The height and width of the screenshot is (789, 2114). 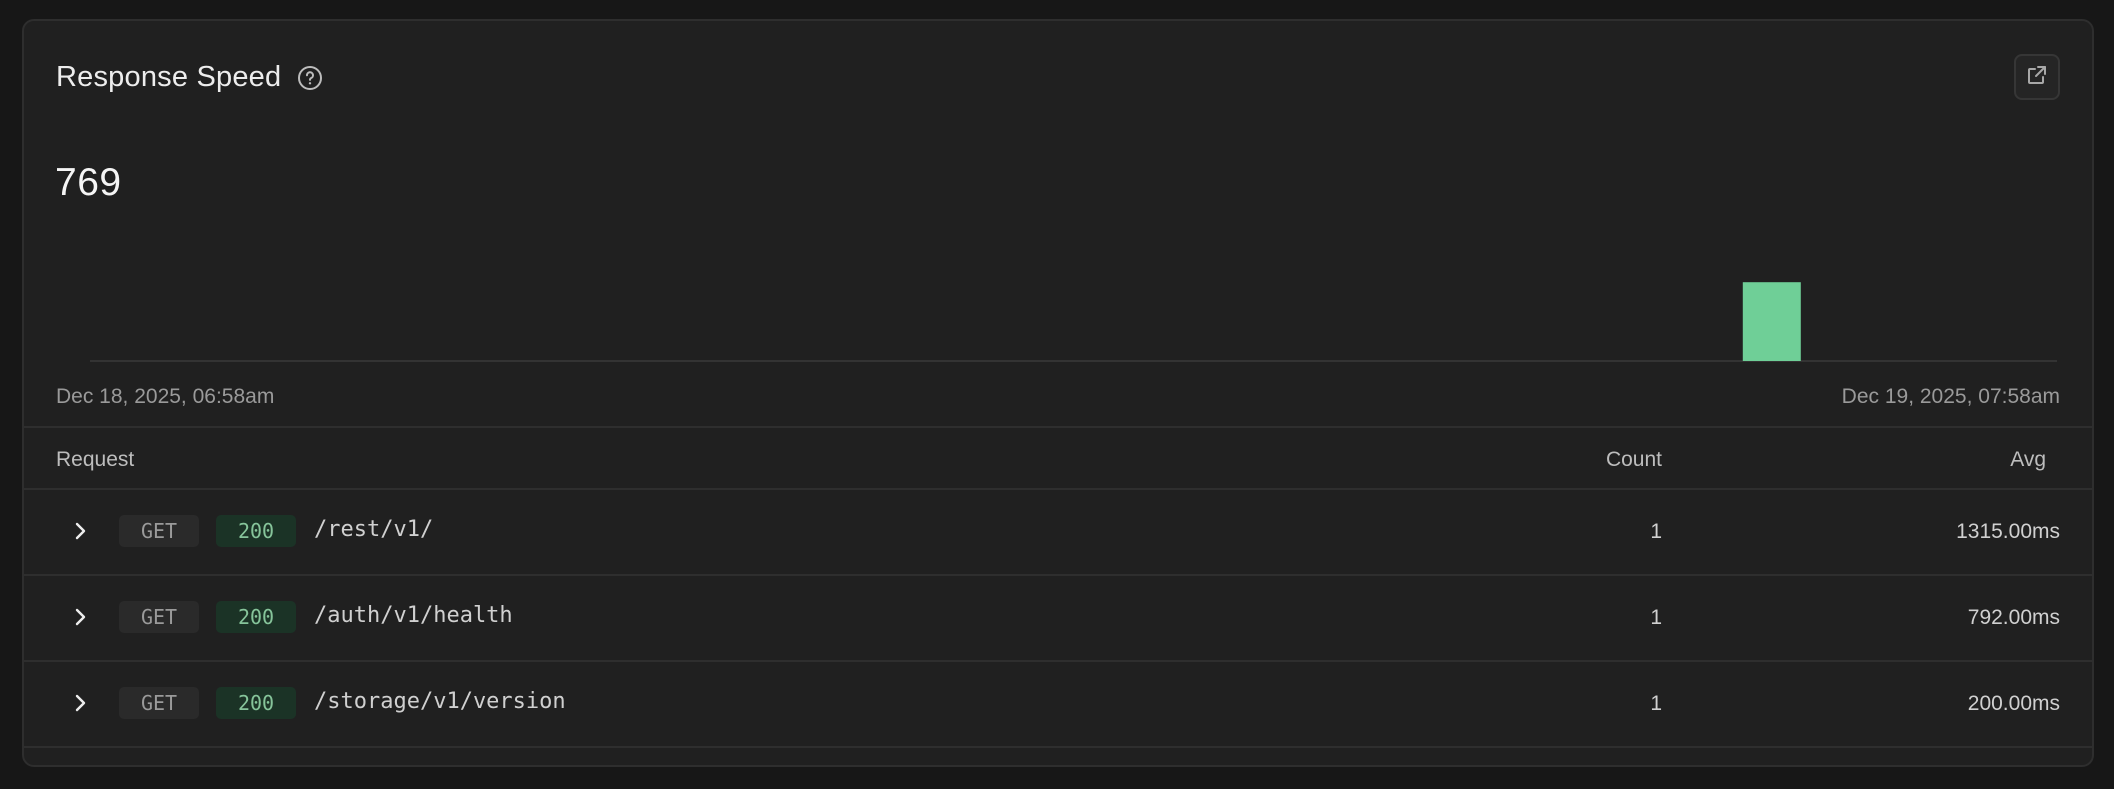 I want to click on response-speed-value: 769, so click(x=88, y=182).